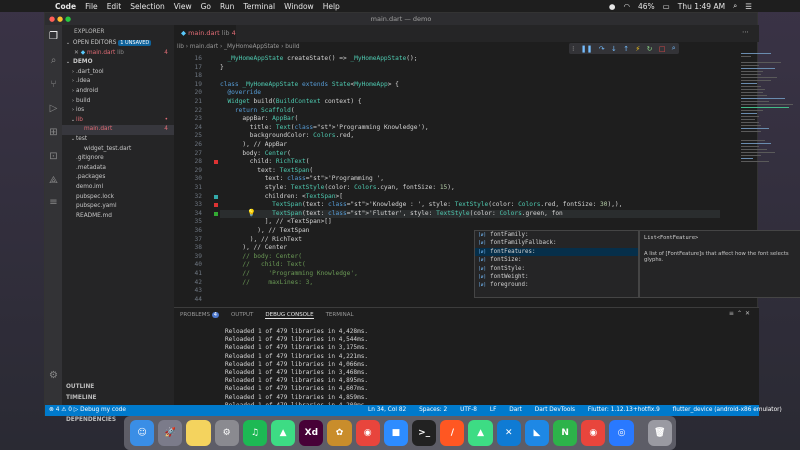  Describe the element at coordinates (205, 33) in the screenshot. I see `tab-main-dart: ◆ main.dart lib 4` at that location.